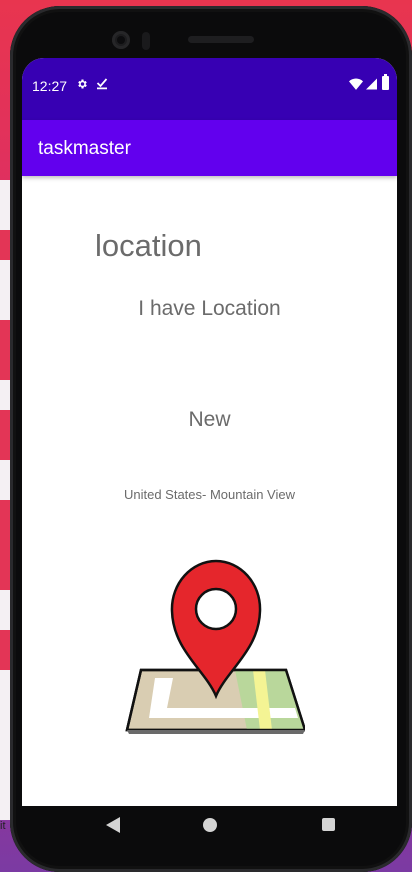  What do you see at coordinates (82, 84) in the screenshot?
I see `gear-icon` at bounding box center [82, 84].